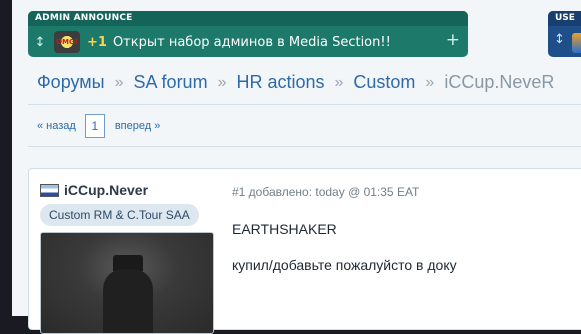 The image size is (581, 334). I want to click on pagination: « назад 1 вперед », so click(98, 126).